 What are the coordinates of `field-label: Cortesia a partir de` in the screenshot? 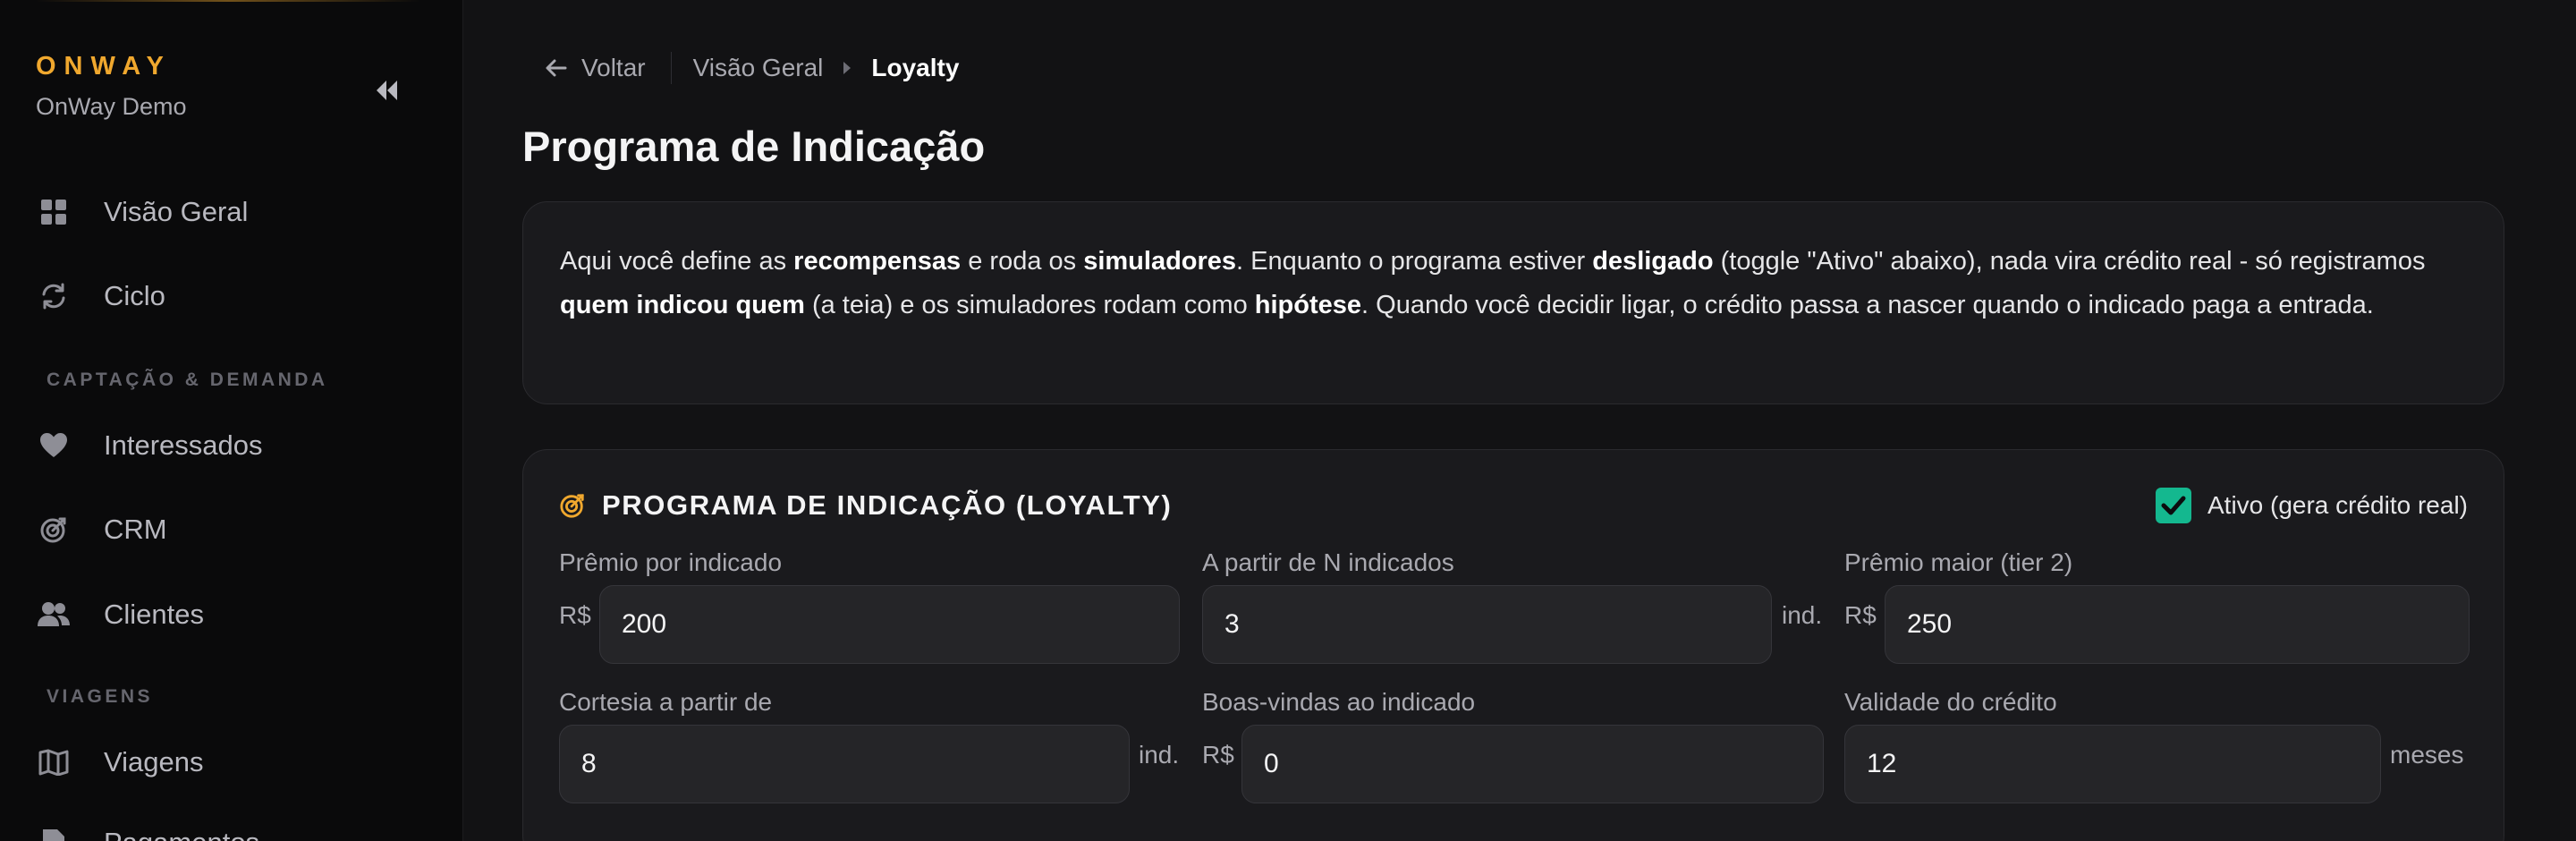 It's located at (666, 702).